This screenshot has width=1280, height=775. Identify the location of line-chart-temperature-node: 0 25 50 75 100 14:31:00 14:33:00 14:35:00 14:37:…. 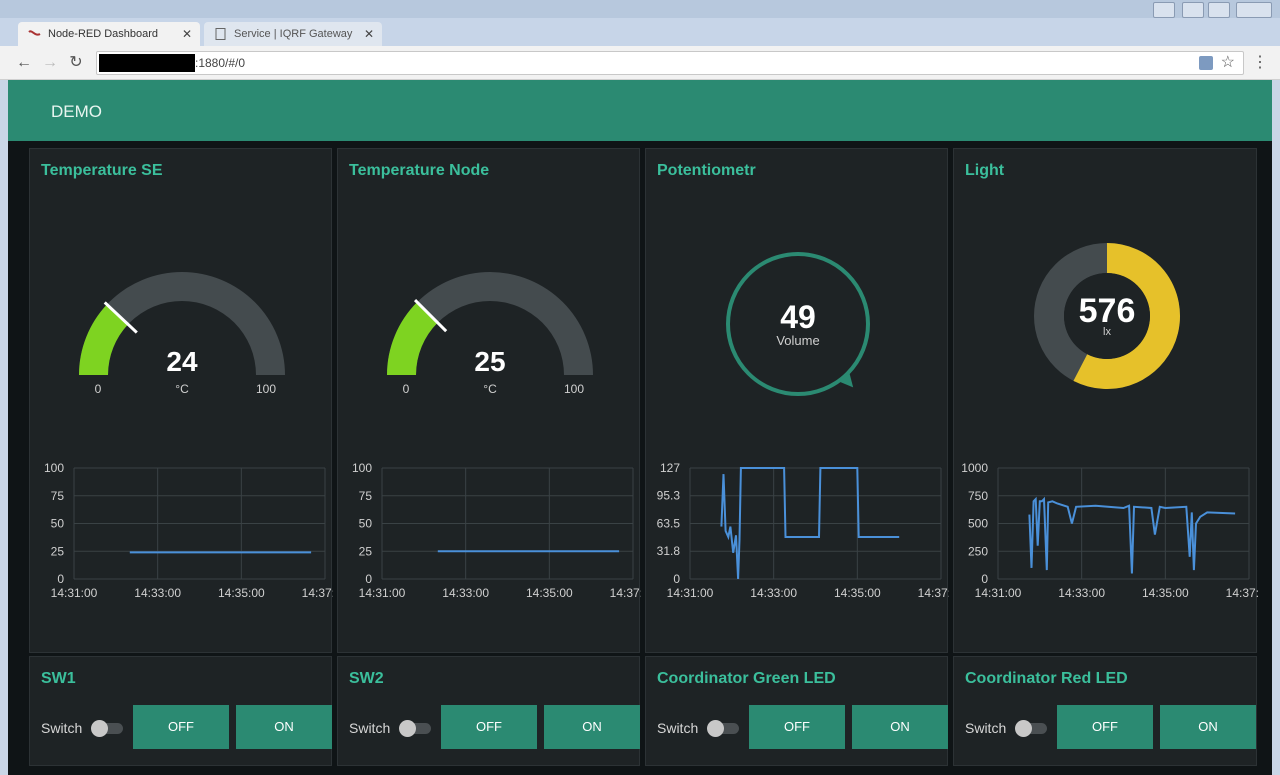
(496, 530).